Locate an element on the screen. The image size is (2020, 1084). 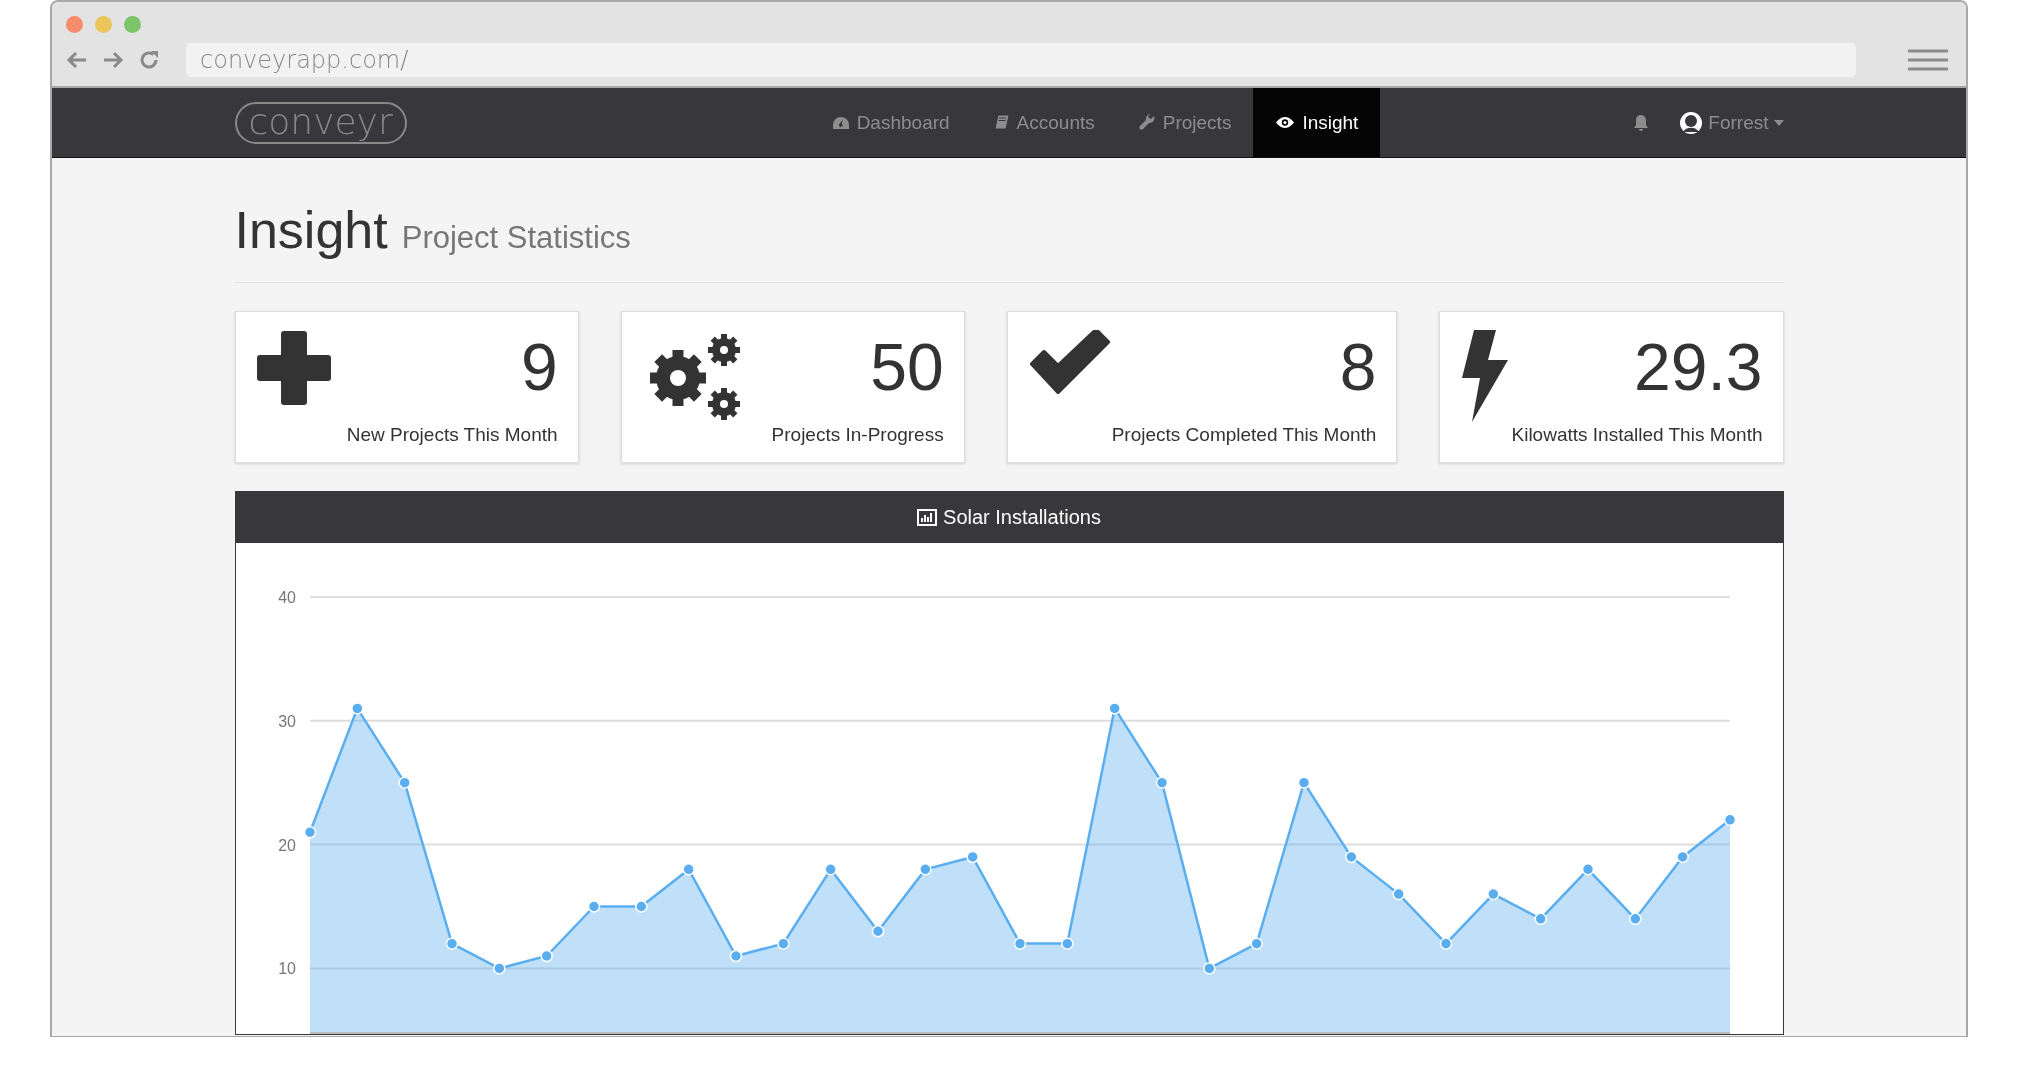
caret-icon is located at coordinates (1778, 122).